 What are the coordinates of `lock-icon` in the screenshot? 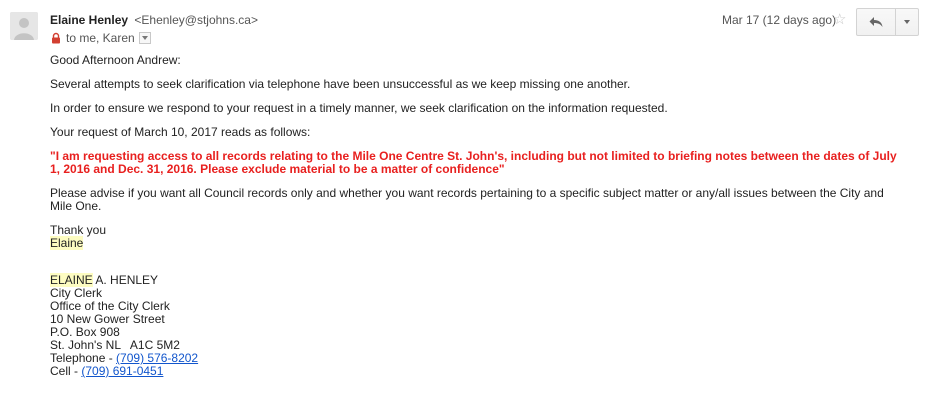 It's located at (56, 38).